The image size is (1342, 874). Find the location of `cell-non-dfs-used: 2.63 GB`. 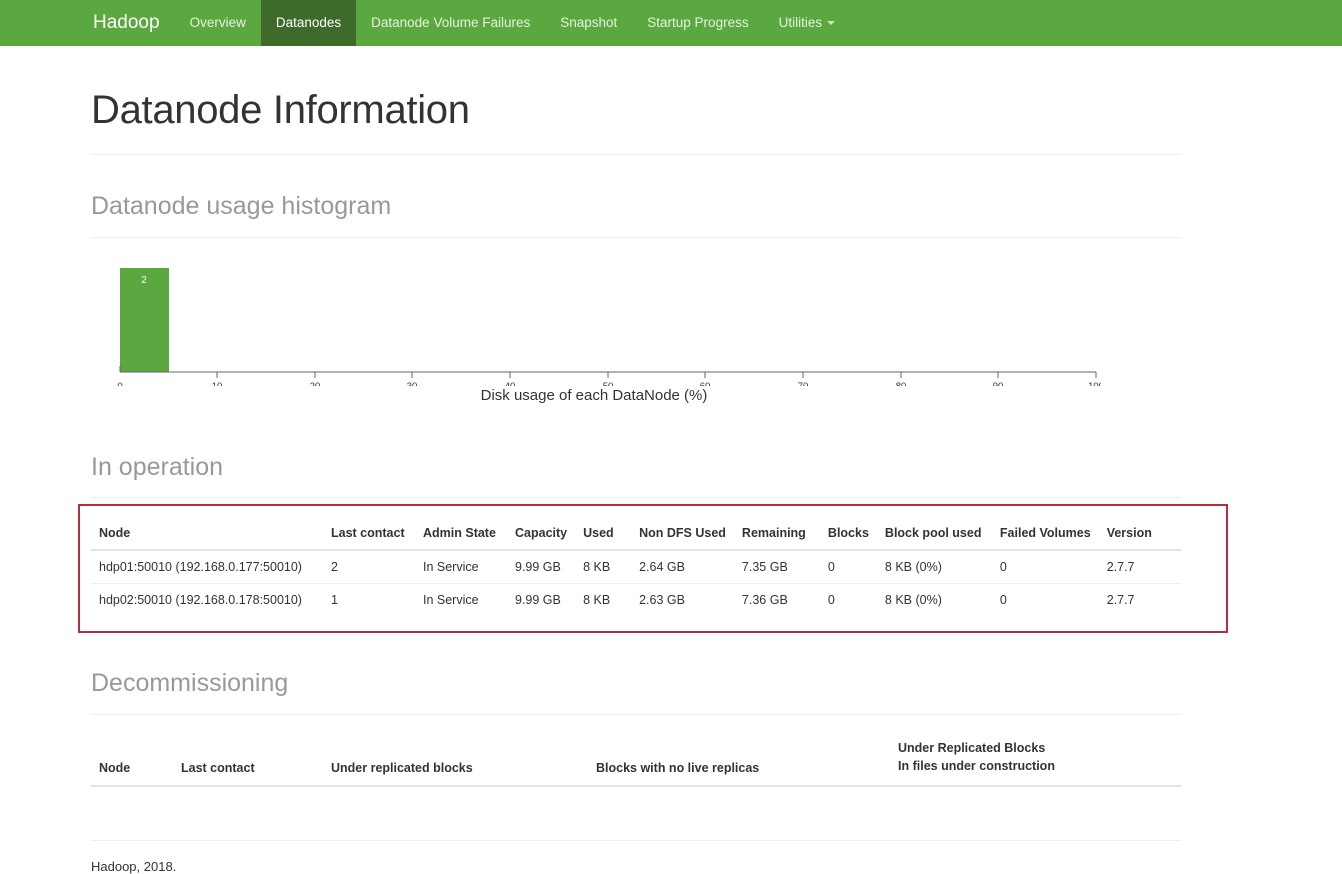

cell-non-dfs-used: 2.63 GB is located at coordinates (682, 599).